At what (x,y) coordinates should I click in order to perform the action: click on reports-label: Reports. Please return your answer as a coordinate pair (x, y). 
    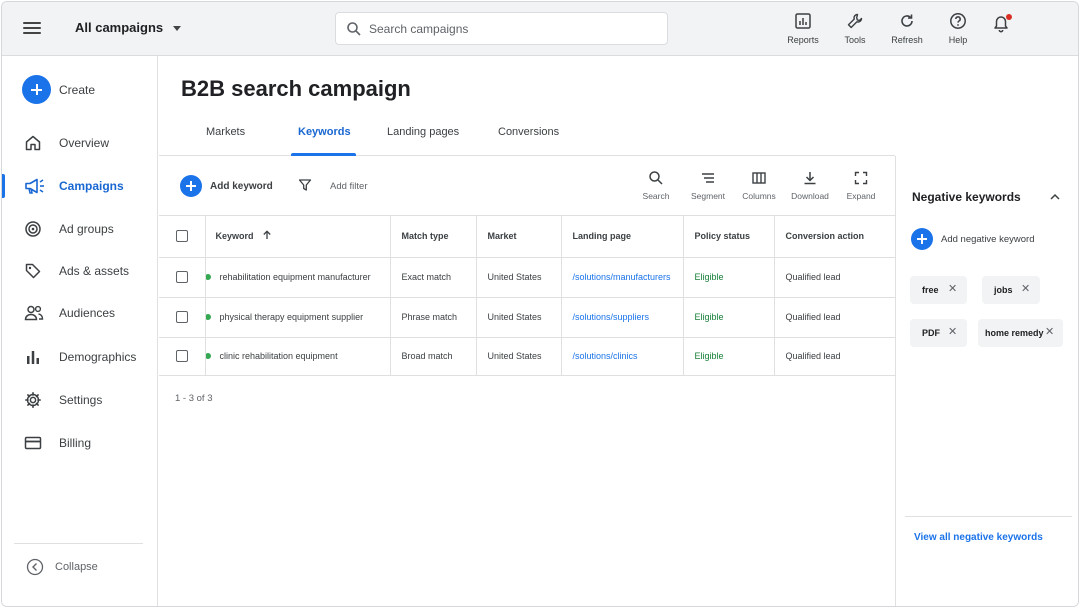
    Looking at the image, I should click on (803, 40).